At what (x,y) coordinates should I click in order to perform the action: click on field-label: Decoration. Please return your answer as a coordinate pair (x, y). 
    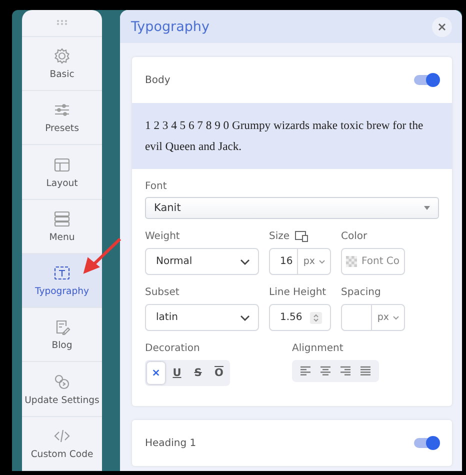
    Looking at the image, I should click on (173, 348).